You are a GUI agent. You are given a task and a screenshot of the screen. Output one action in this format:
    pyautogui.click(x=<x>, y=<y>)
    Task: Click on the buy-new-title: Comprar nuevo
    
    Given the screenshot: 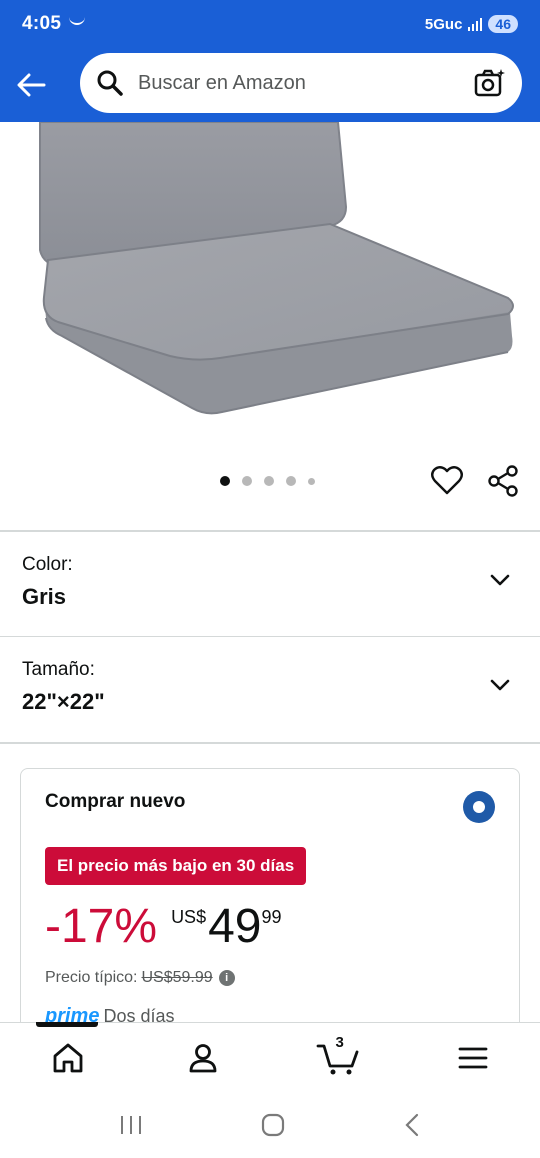 What is the action you would take?
    pyautogui.click(x=115, y=801)
    